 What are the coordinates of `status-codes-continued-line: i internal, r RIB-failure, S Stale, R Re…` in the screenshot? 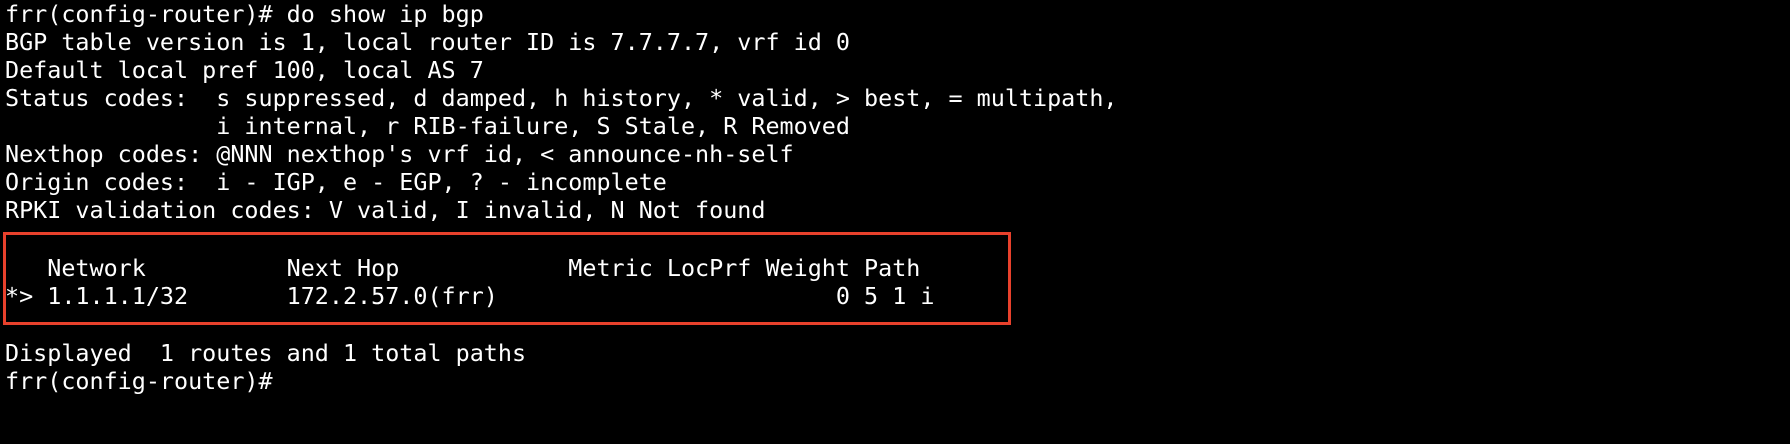 It's located at (427, 126).